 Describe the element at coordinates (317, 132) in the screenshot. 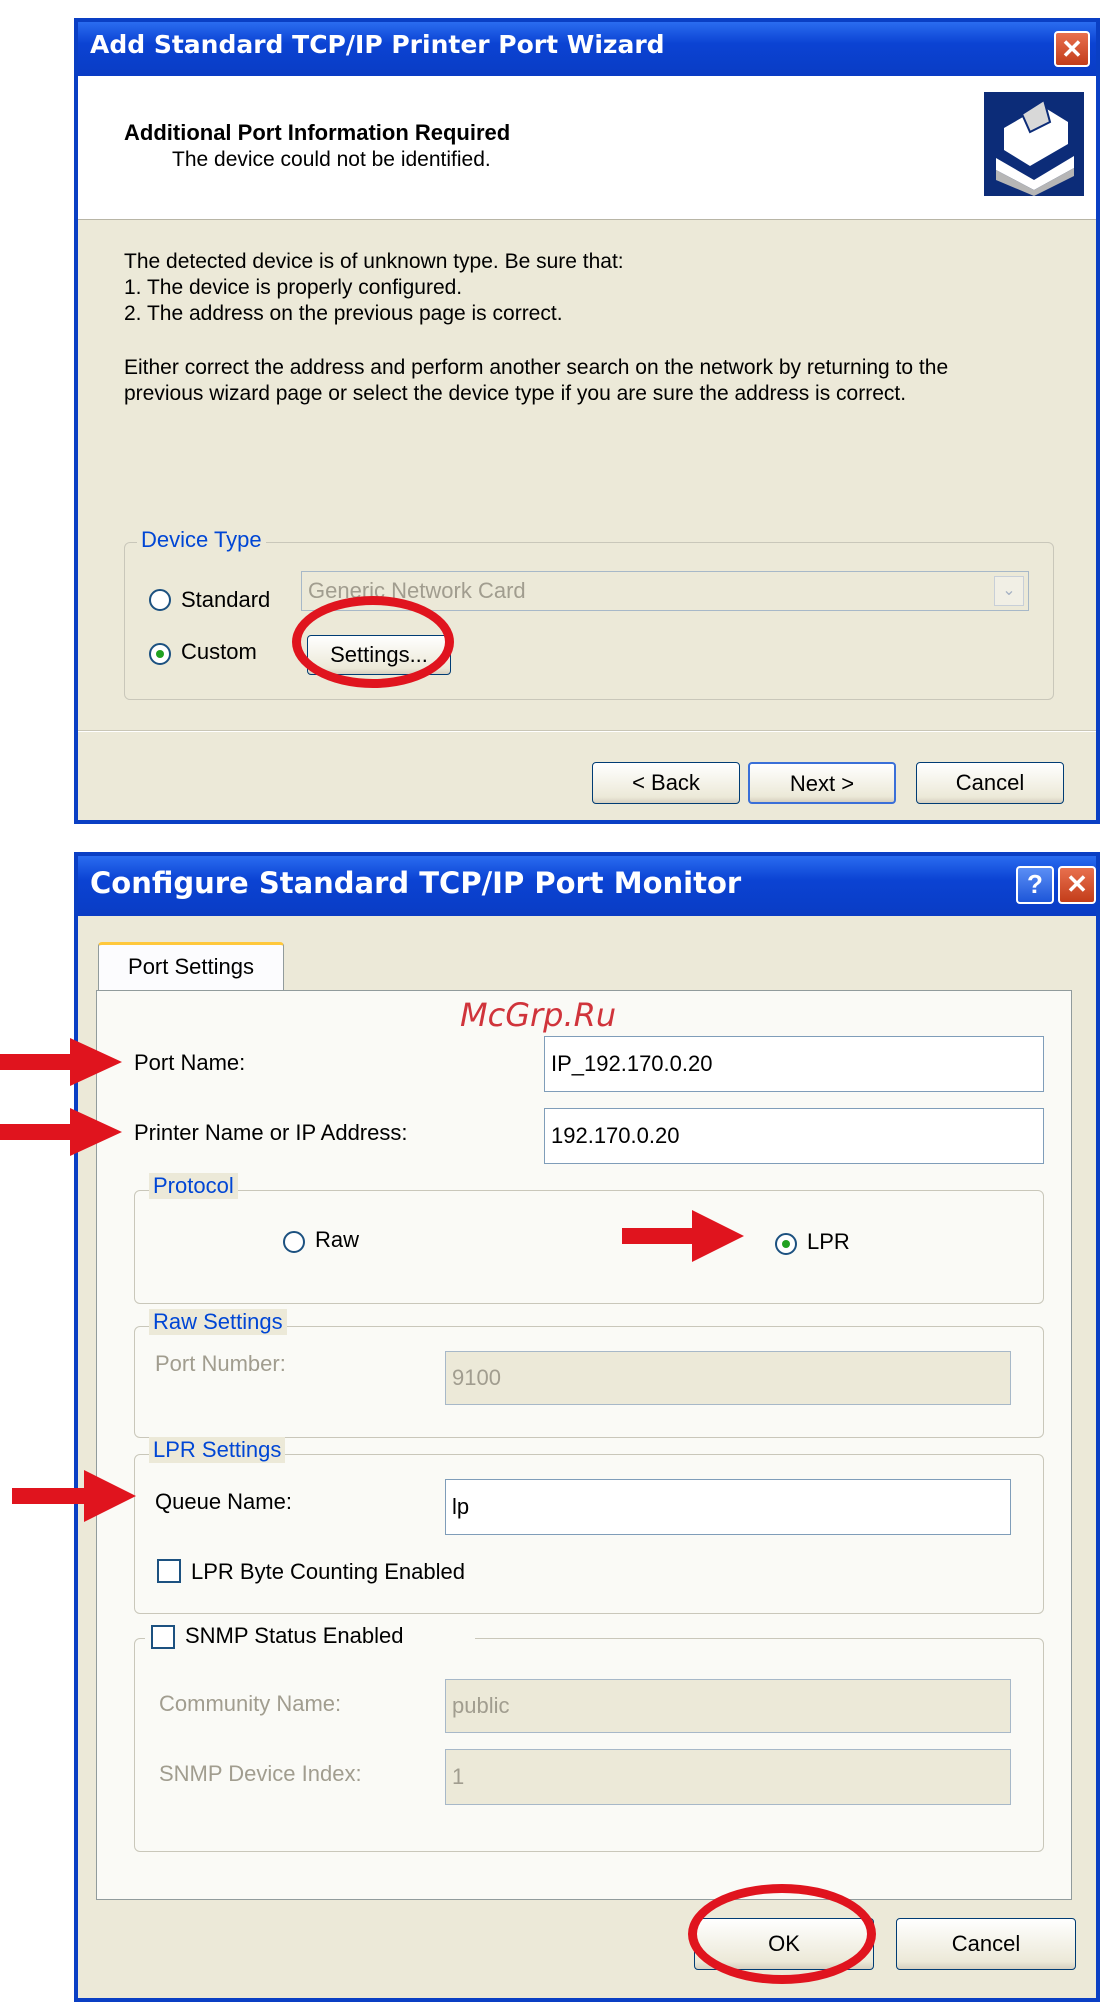

I see `wizard-header-title: Additional Port Information Required` at that location.